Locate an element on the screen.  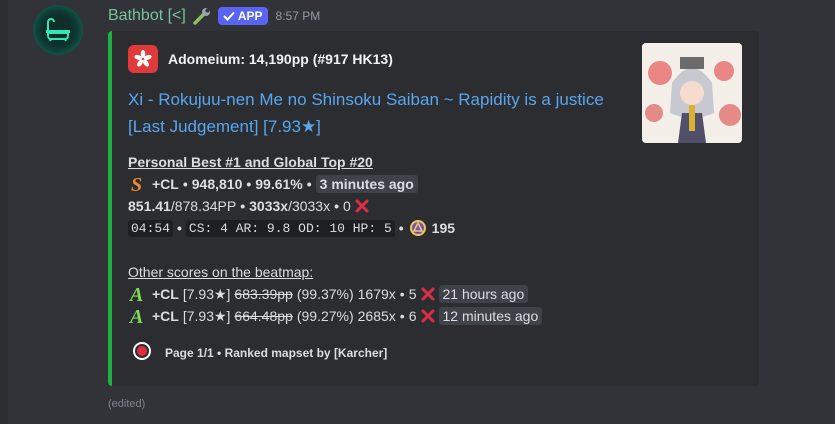
personal-best-line: Personal Best #1 and Global Top #20 is located at coordinates (250, 162).